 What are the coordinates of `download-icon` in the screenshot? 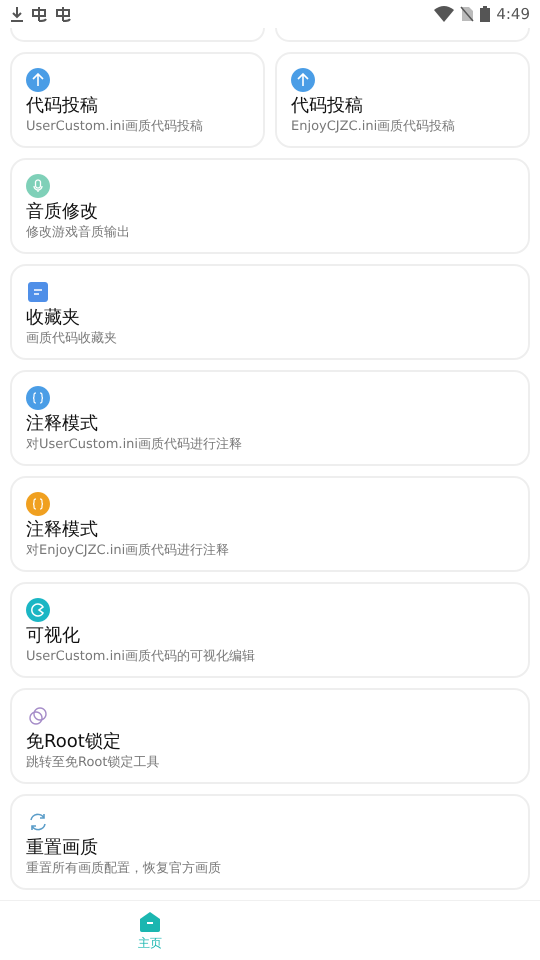 It's located at (17, 14).